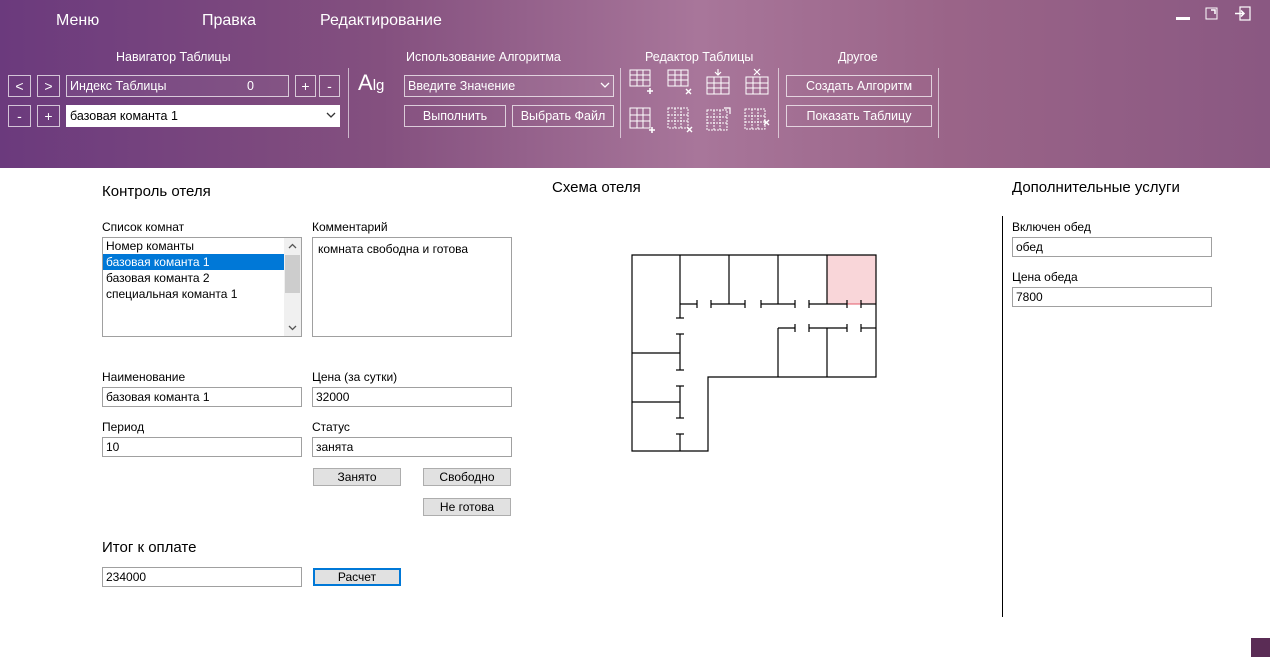 The width and height of the screenshot is (1270, 657). Describe the element at coordinates (859, 86) in the screenshot. I see `create-algorithm-button: Создать Алгоритм` at that location.